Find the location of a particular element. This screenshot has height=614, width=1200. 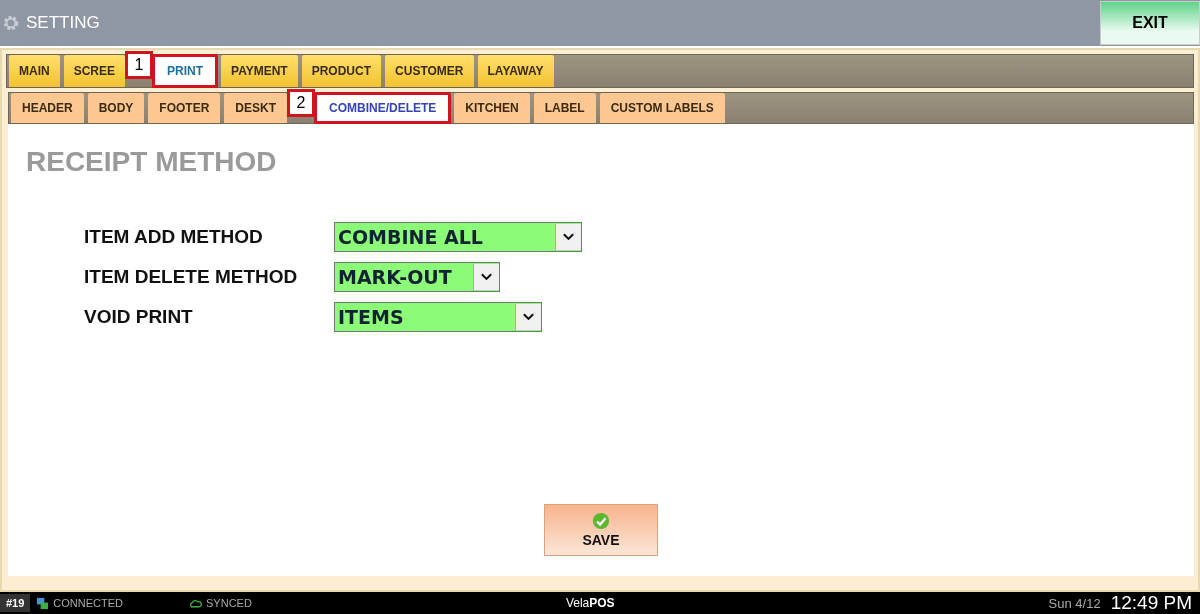

tab: SCREE is located at coordinates (94, 71).